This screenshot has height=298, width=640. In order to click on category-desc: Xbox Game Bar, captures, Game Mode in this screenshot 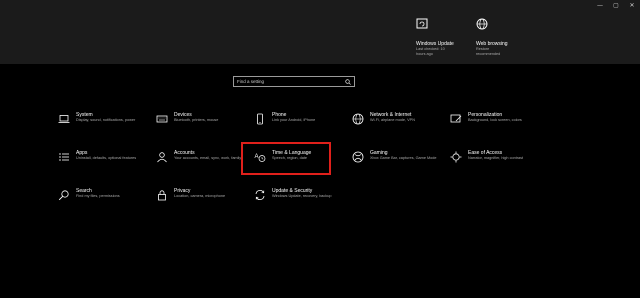, I will do `click(403, 158)`.